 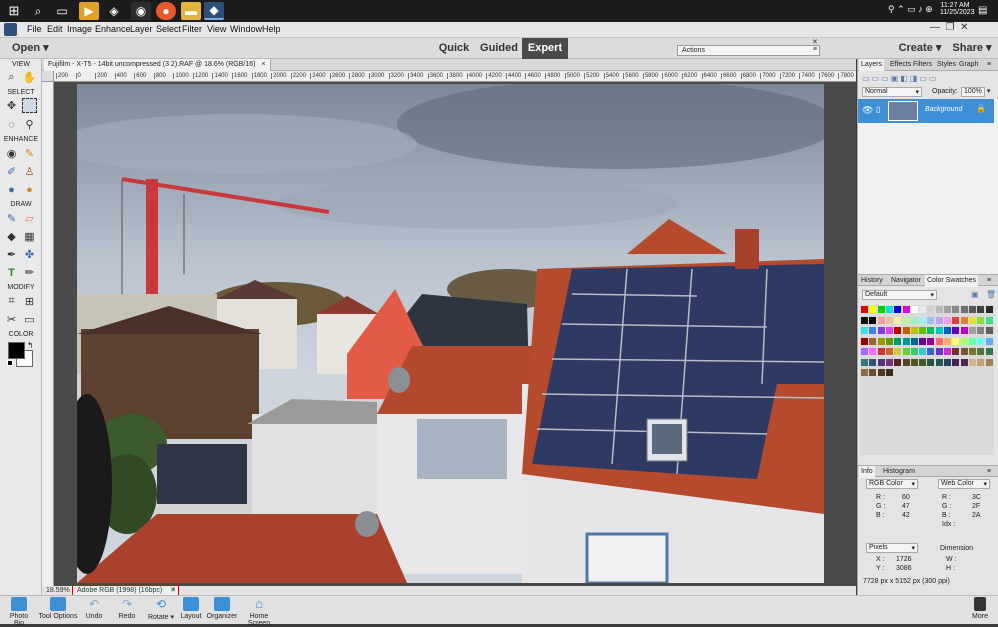 What do you see at coordinates (910, 9) in the screenshot?
I see `tray-icons: ⚲ ⌃ ▭ ♪ ⊕` at bounding box center [910, 9].